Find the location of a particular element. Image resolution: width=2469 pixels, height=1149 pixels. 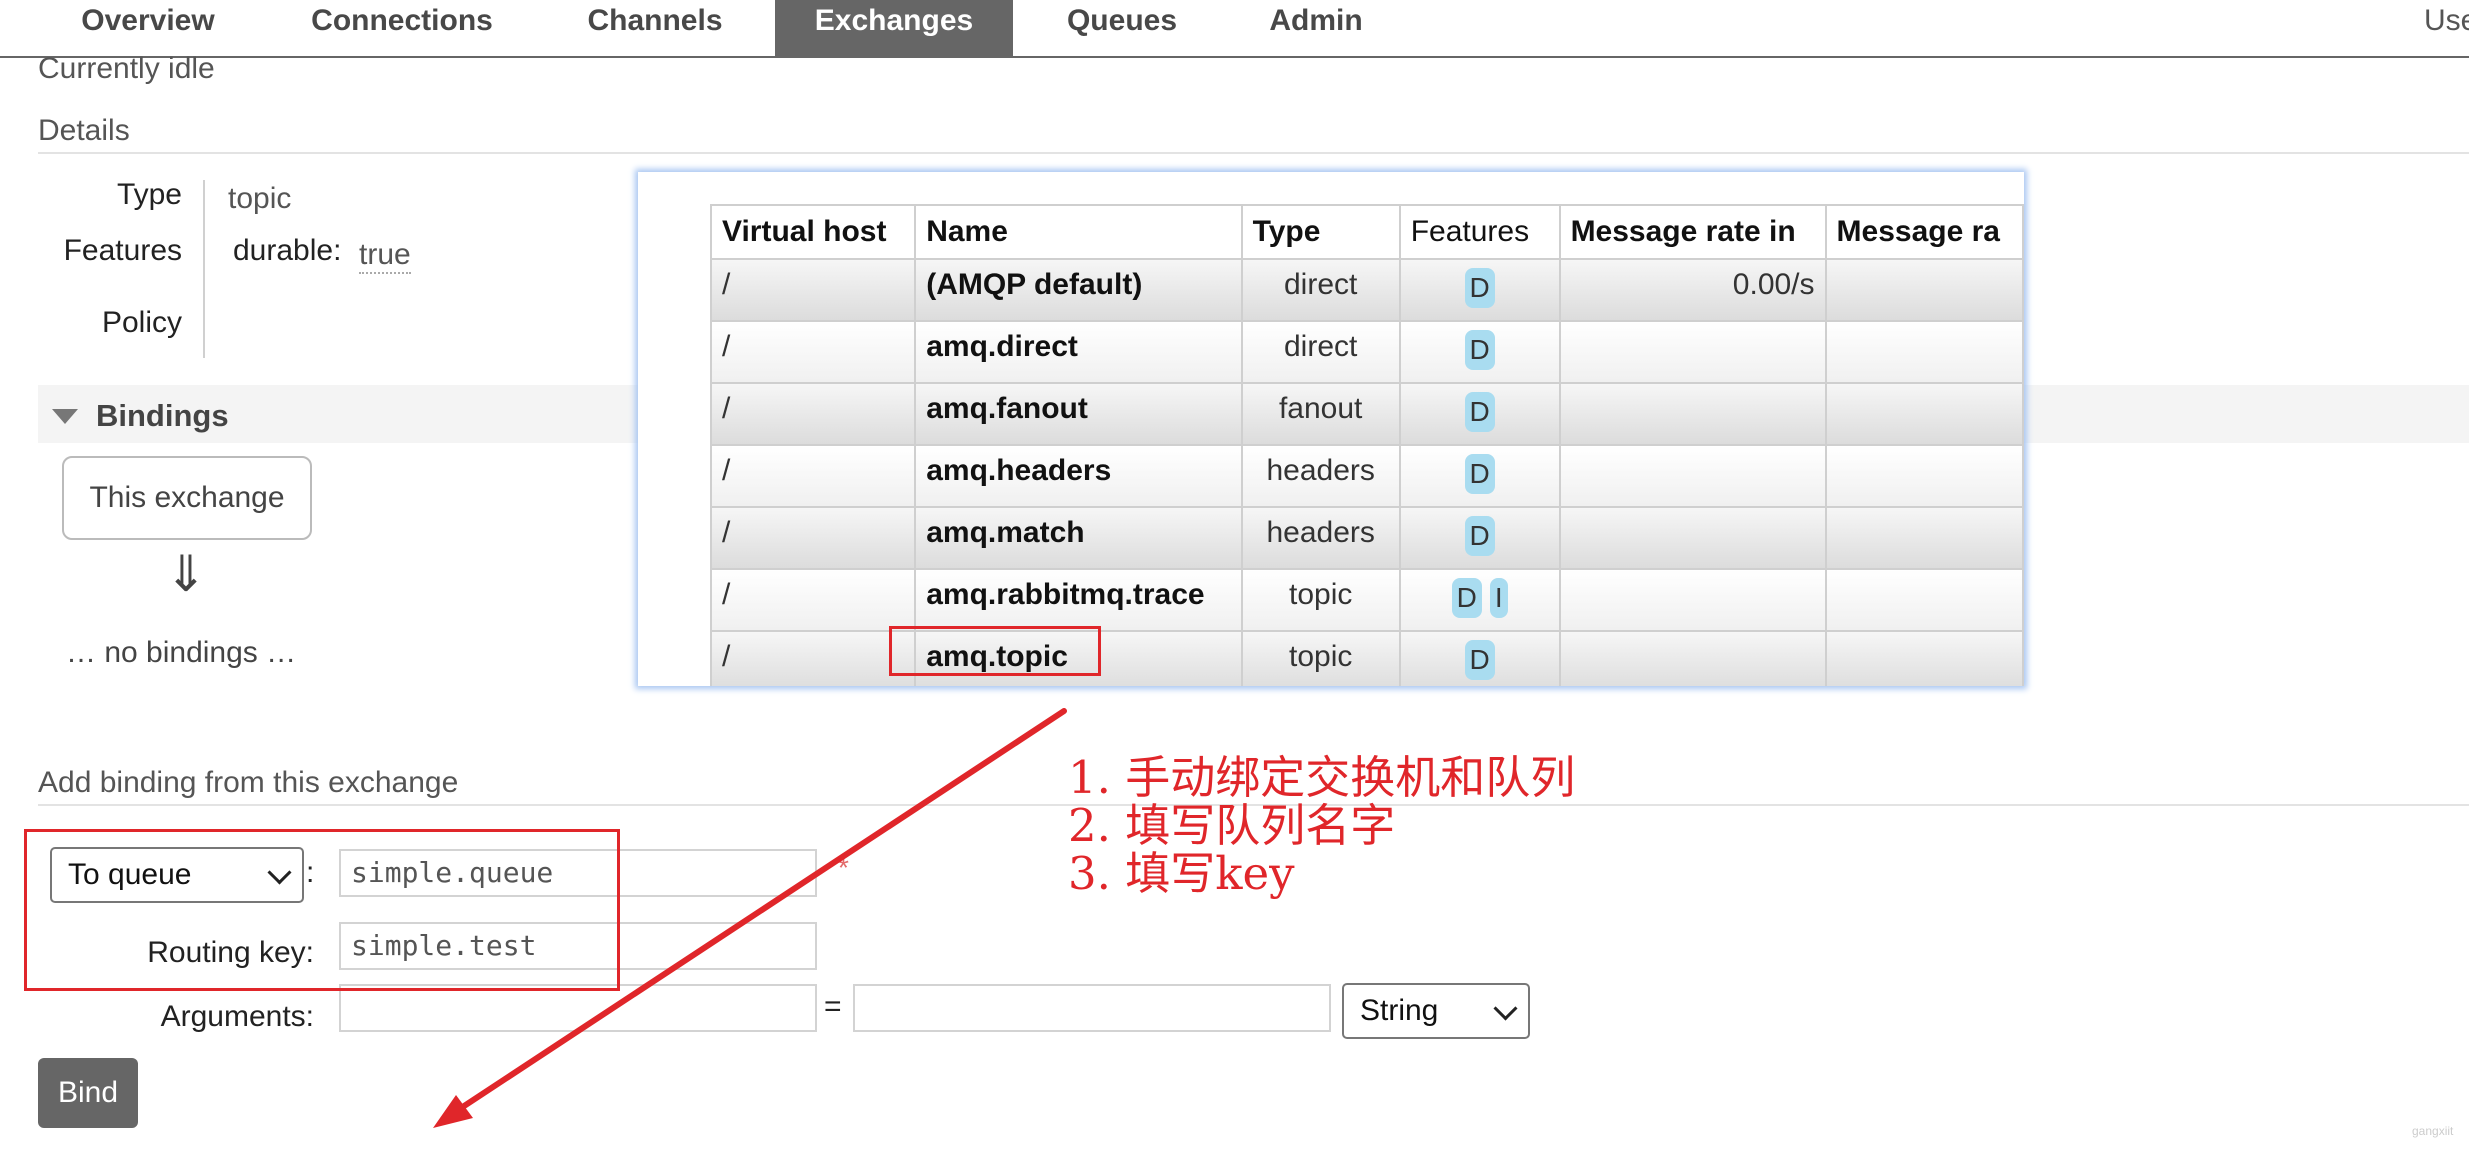

annotation-arrow-head-icon is located at coordinates (453, 1111).